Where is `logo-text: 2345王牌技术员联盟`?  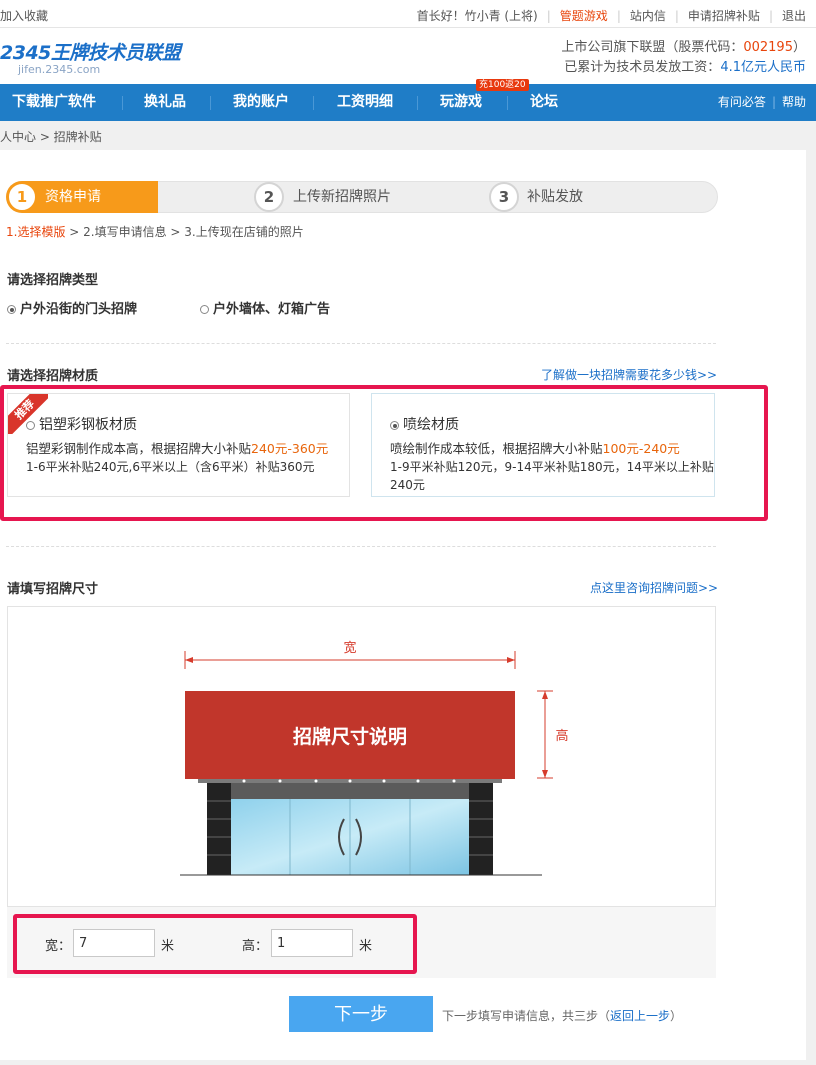
logo-text: 2345王牌技术员联盟 is located at coordinates (90, 53).